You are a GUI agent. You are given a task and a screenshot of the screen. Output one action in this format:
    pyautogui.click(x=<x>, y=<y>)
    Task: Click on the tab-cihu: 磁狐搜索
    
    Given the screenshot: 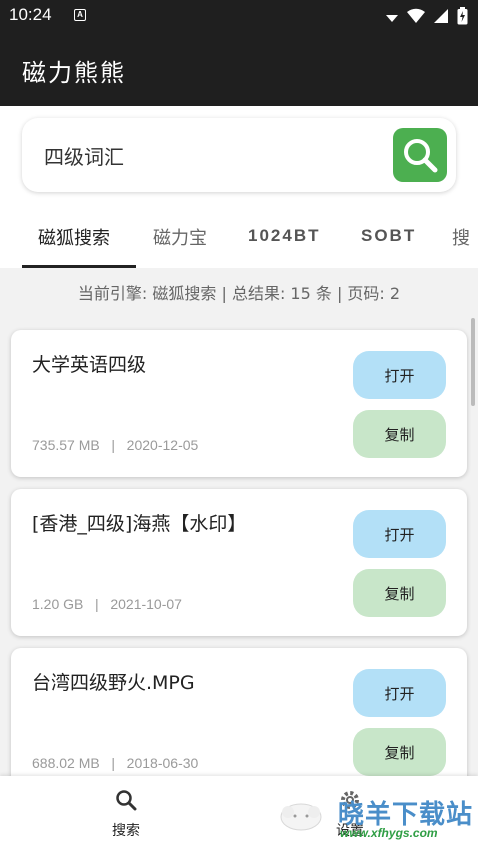 What is the action you would take?
    pyautogui.click(x=74, y=237)
    